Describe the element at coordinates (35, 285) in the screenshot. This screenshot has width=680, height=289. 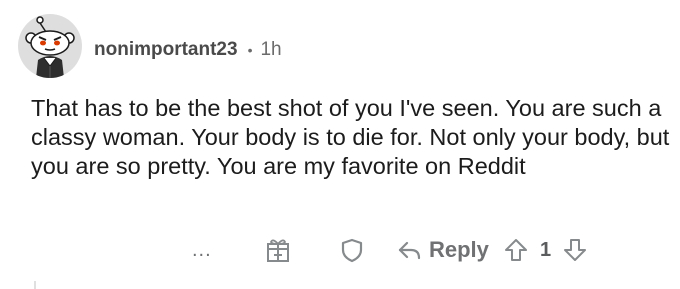
I see `thread-line` at that location.